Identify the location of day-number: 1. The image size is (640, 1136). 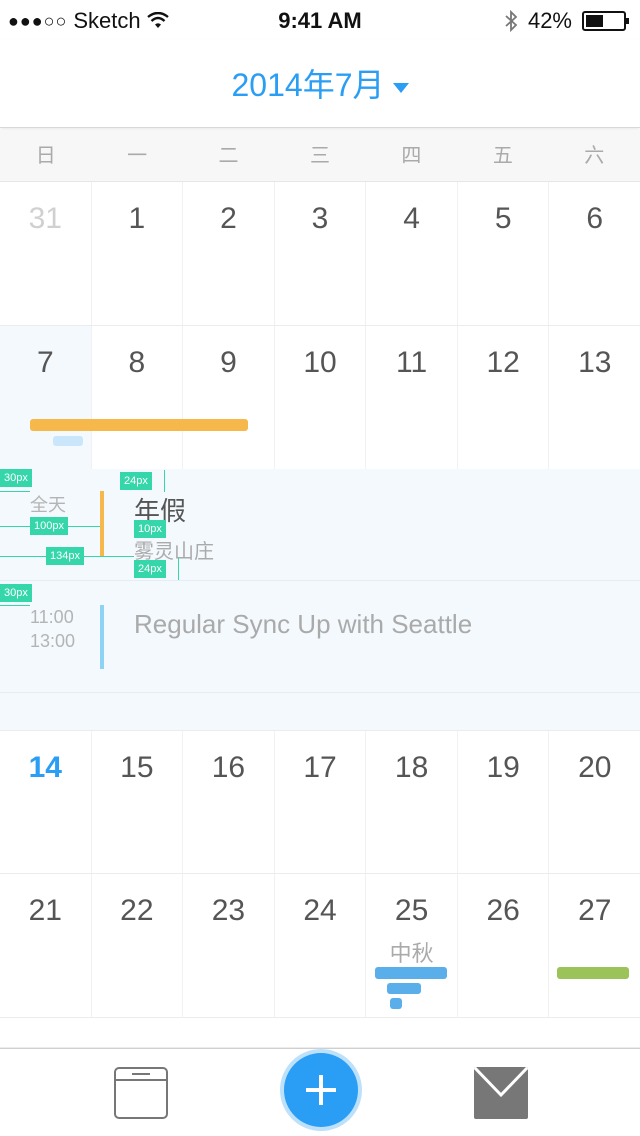
(137, 218).